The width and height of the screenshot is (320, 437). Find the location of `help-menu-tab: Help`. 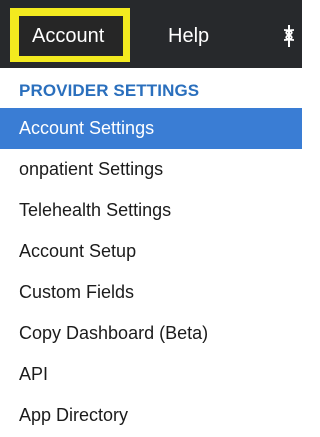

help-menu-tab: Help is located at coordinates (188, 36).